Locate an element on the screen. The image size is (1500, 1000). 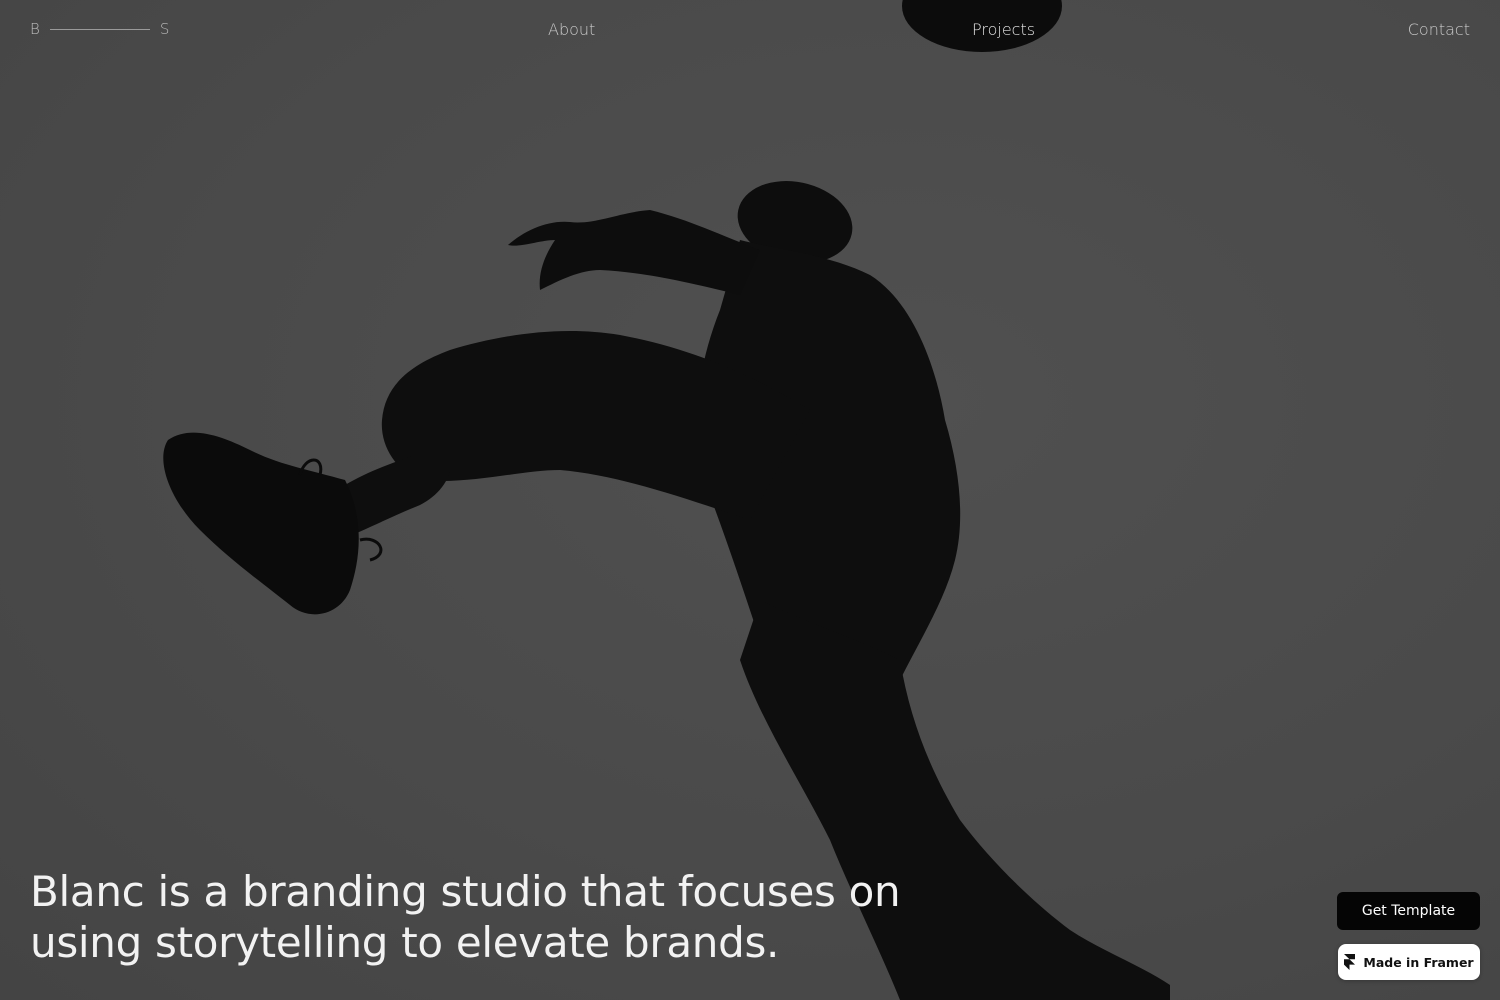
top-navigation: B S About Projects Contact is located at coordinates (750, 30).